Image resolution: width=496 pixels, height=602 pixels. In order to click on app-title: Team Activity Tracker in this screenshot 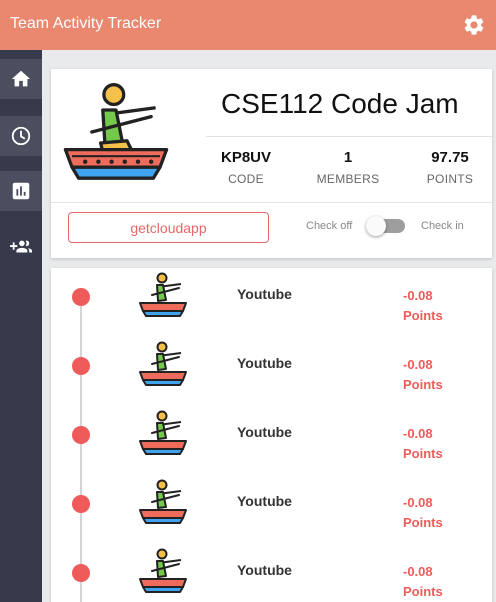, I will do `click(86, 23)`.